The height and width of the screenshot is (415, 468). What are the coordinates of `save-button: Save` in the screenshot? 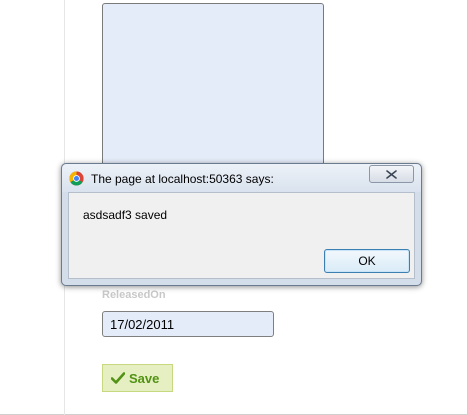 It's located at (137, 378).